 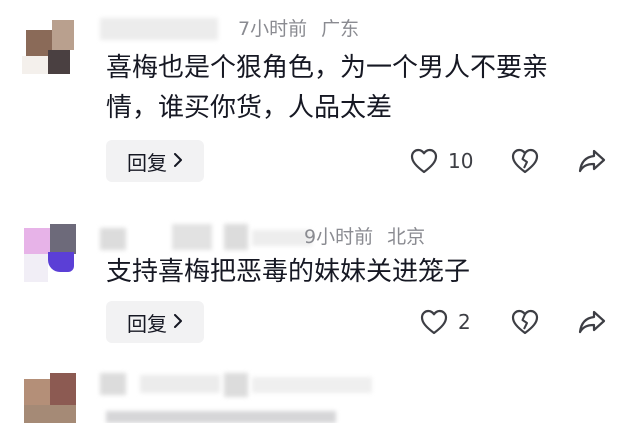 I want to click on comment-text: 喜梅也是个狠角色，为一个男人不要亲 情，谁买你货，人品太差, so click(x=356, y=88).